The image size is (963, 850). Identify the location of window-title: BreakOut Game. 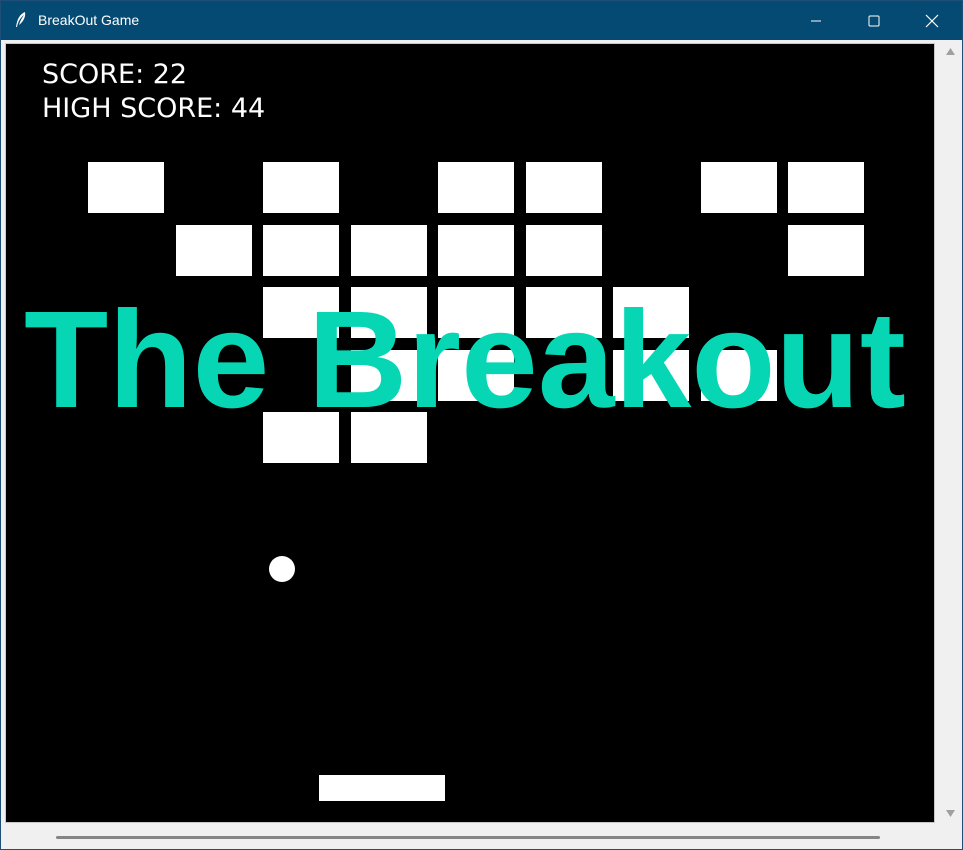
(89, 20).